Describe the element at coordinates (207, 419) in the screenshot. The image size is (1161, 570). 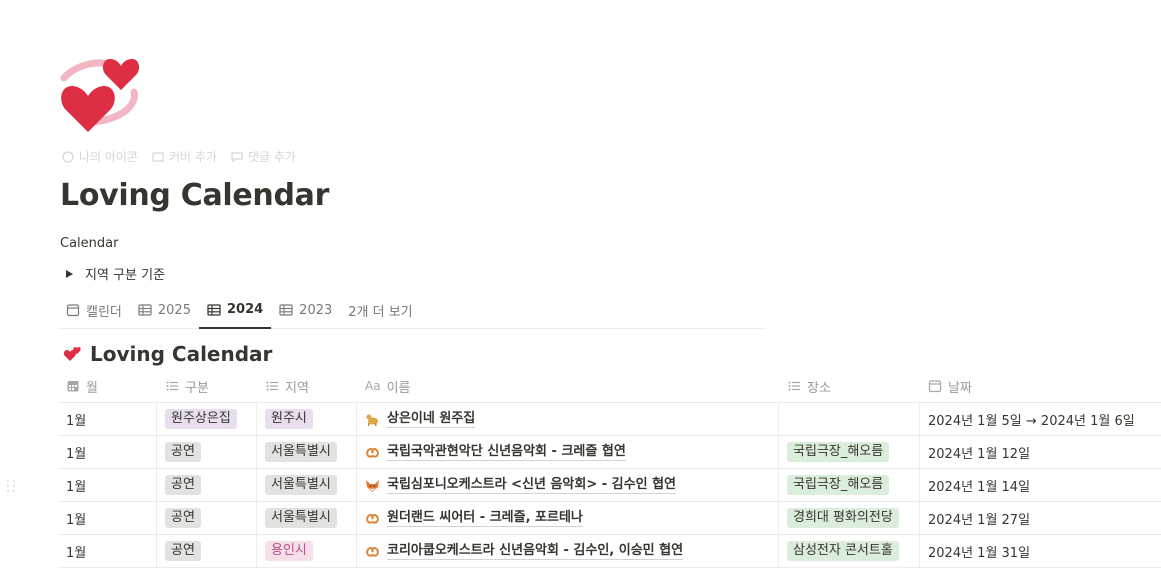
I see `cell-category: 원주상은집` at that location.